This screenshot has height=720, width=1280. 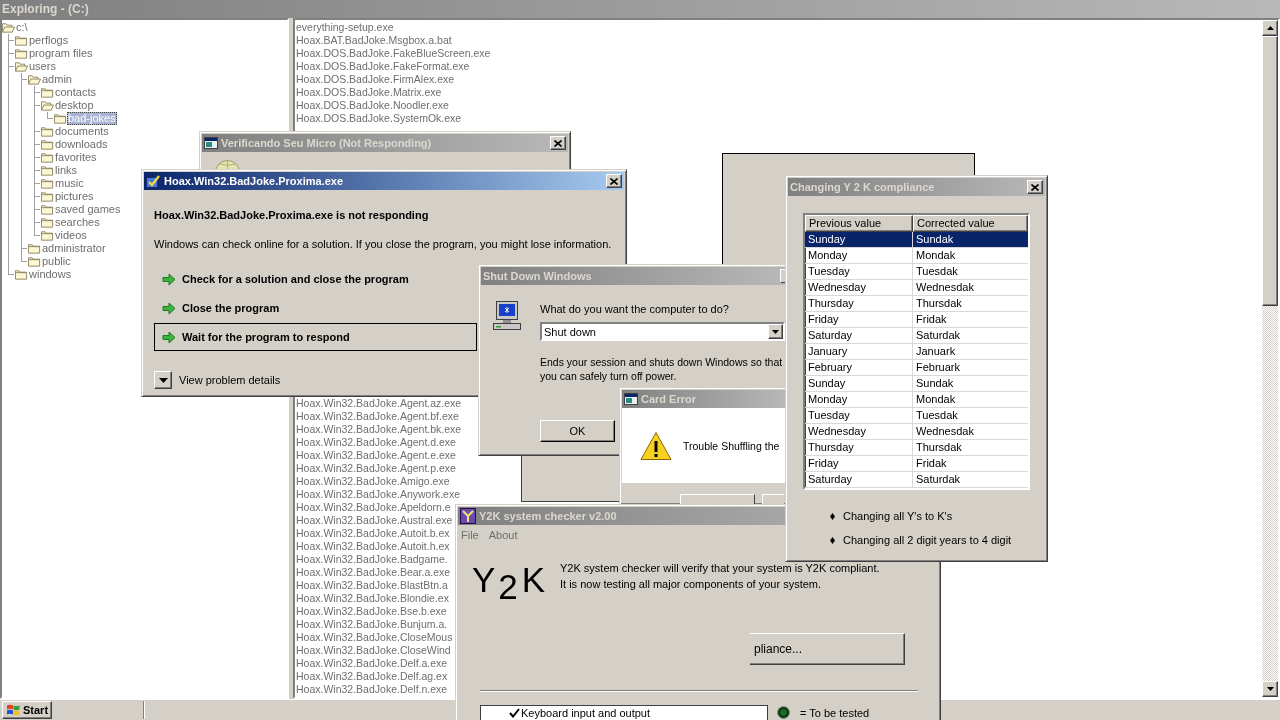 What do you see at coordinates (1270, 689) in the screenshot?
I see `scroll-down-button` at bounding box center [1270, 689].